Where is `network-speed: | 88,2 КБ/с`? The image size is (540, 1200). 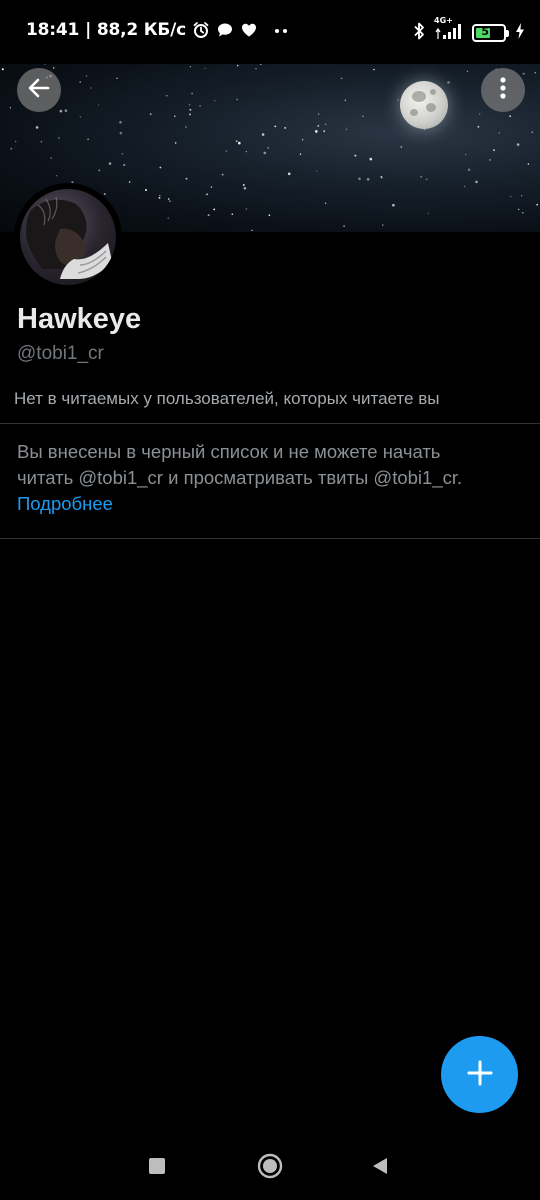 network-speed: | 88,2 КБ/с is located at coordinates (136, 30).